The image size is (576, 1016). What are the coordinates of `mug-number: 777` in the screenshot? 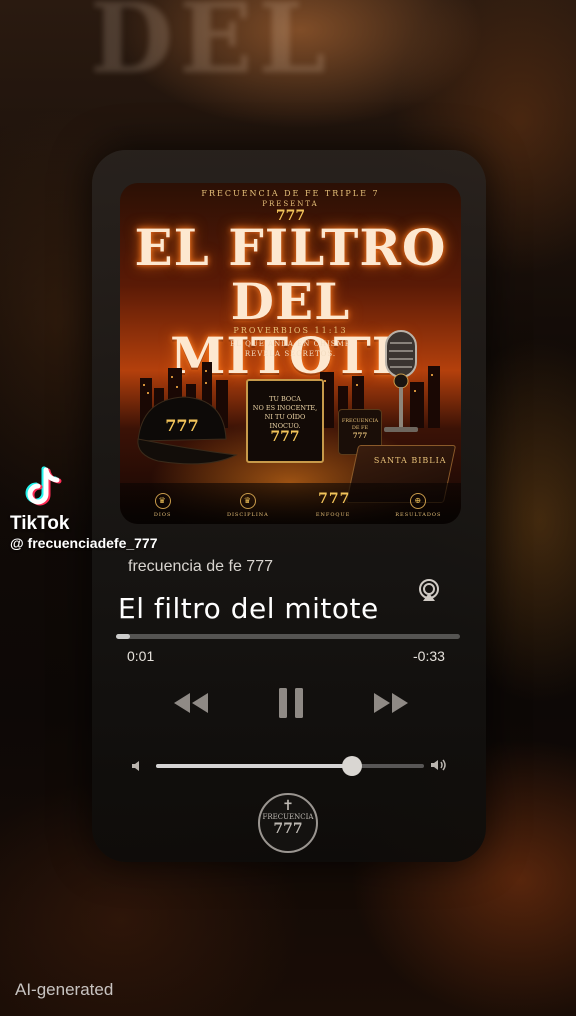 It's located at (360, 435).